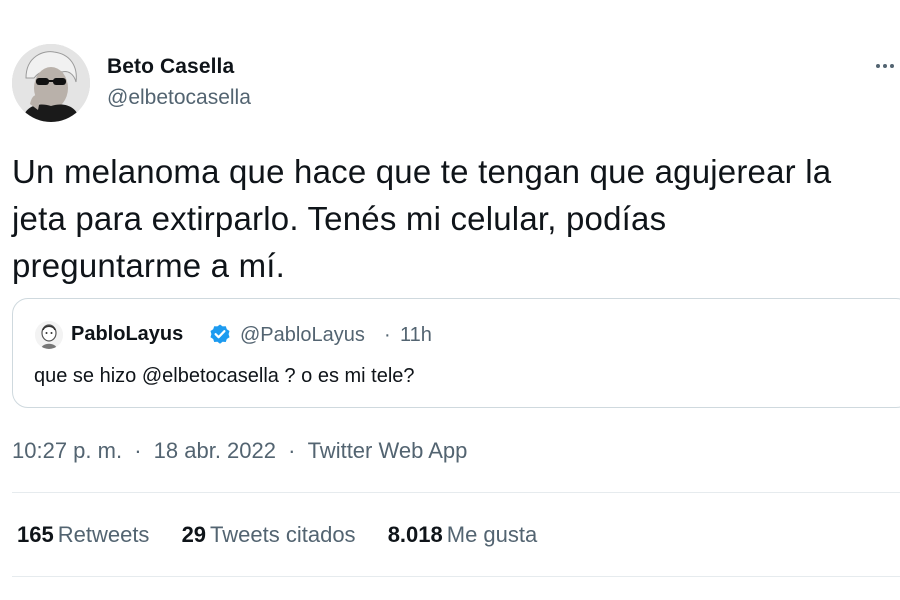 The image size is (900, 600). I want to click on quote-avatar-photo-icon, so click(49, 335).